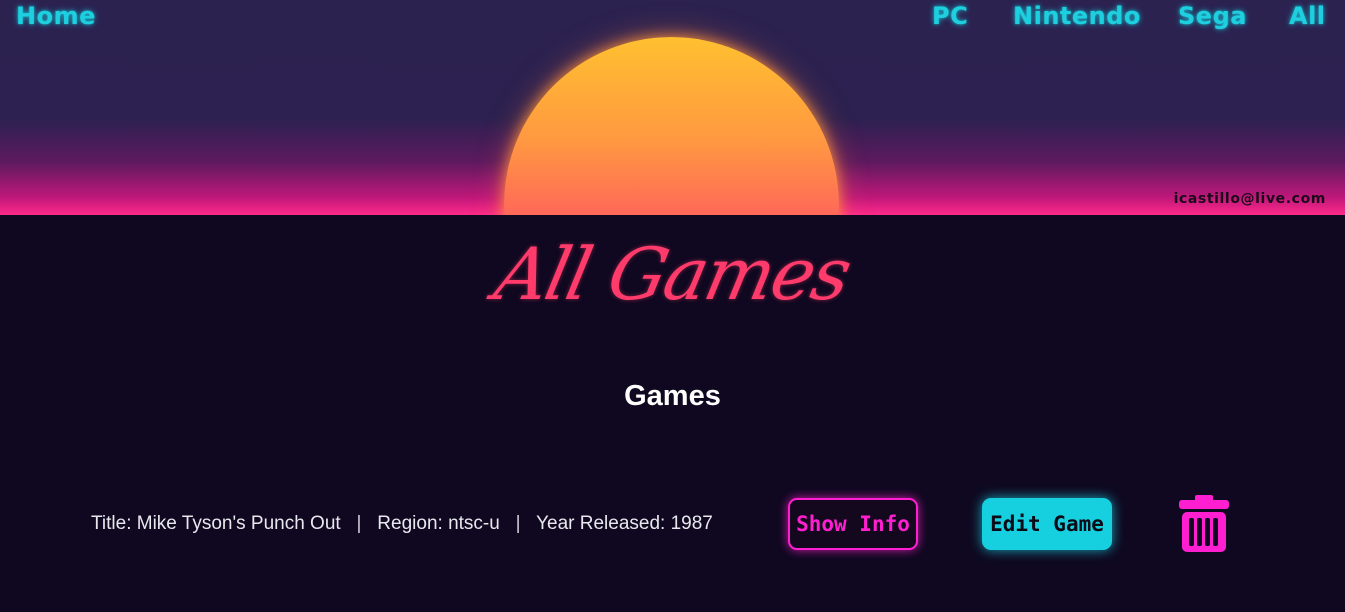 The image size is (1345, 612). What do you see at coordinates (216, 523) in the screenshot?
I see `game-title: Title: Mike Tyson's Punch Out` at bounding box center [216, 523].